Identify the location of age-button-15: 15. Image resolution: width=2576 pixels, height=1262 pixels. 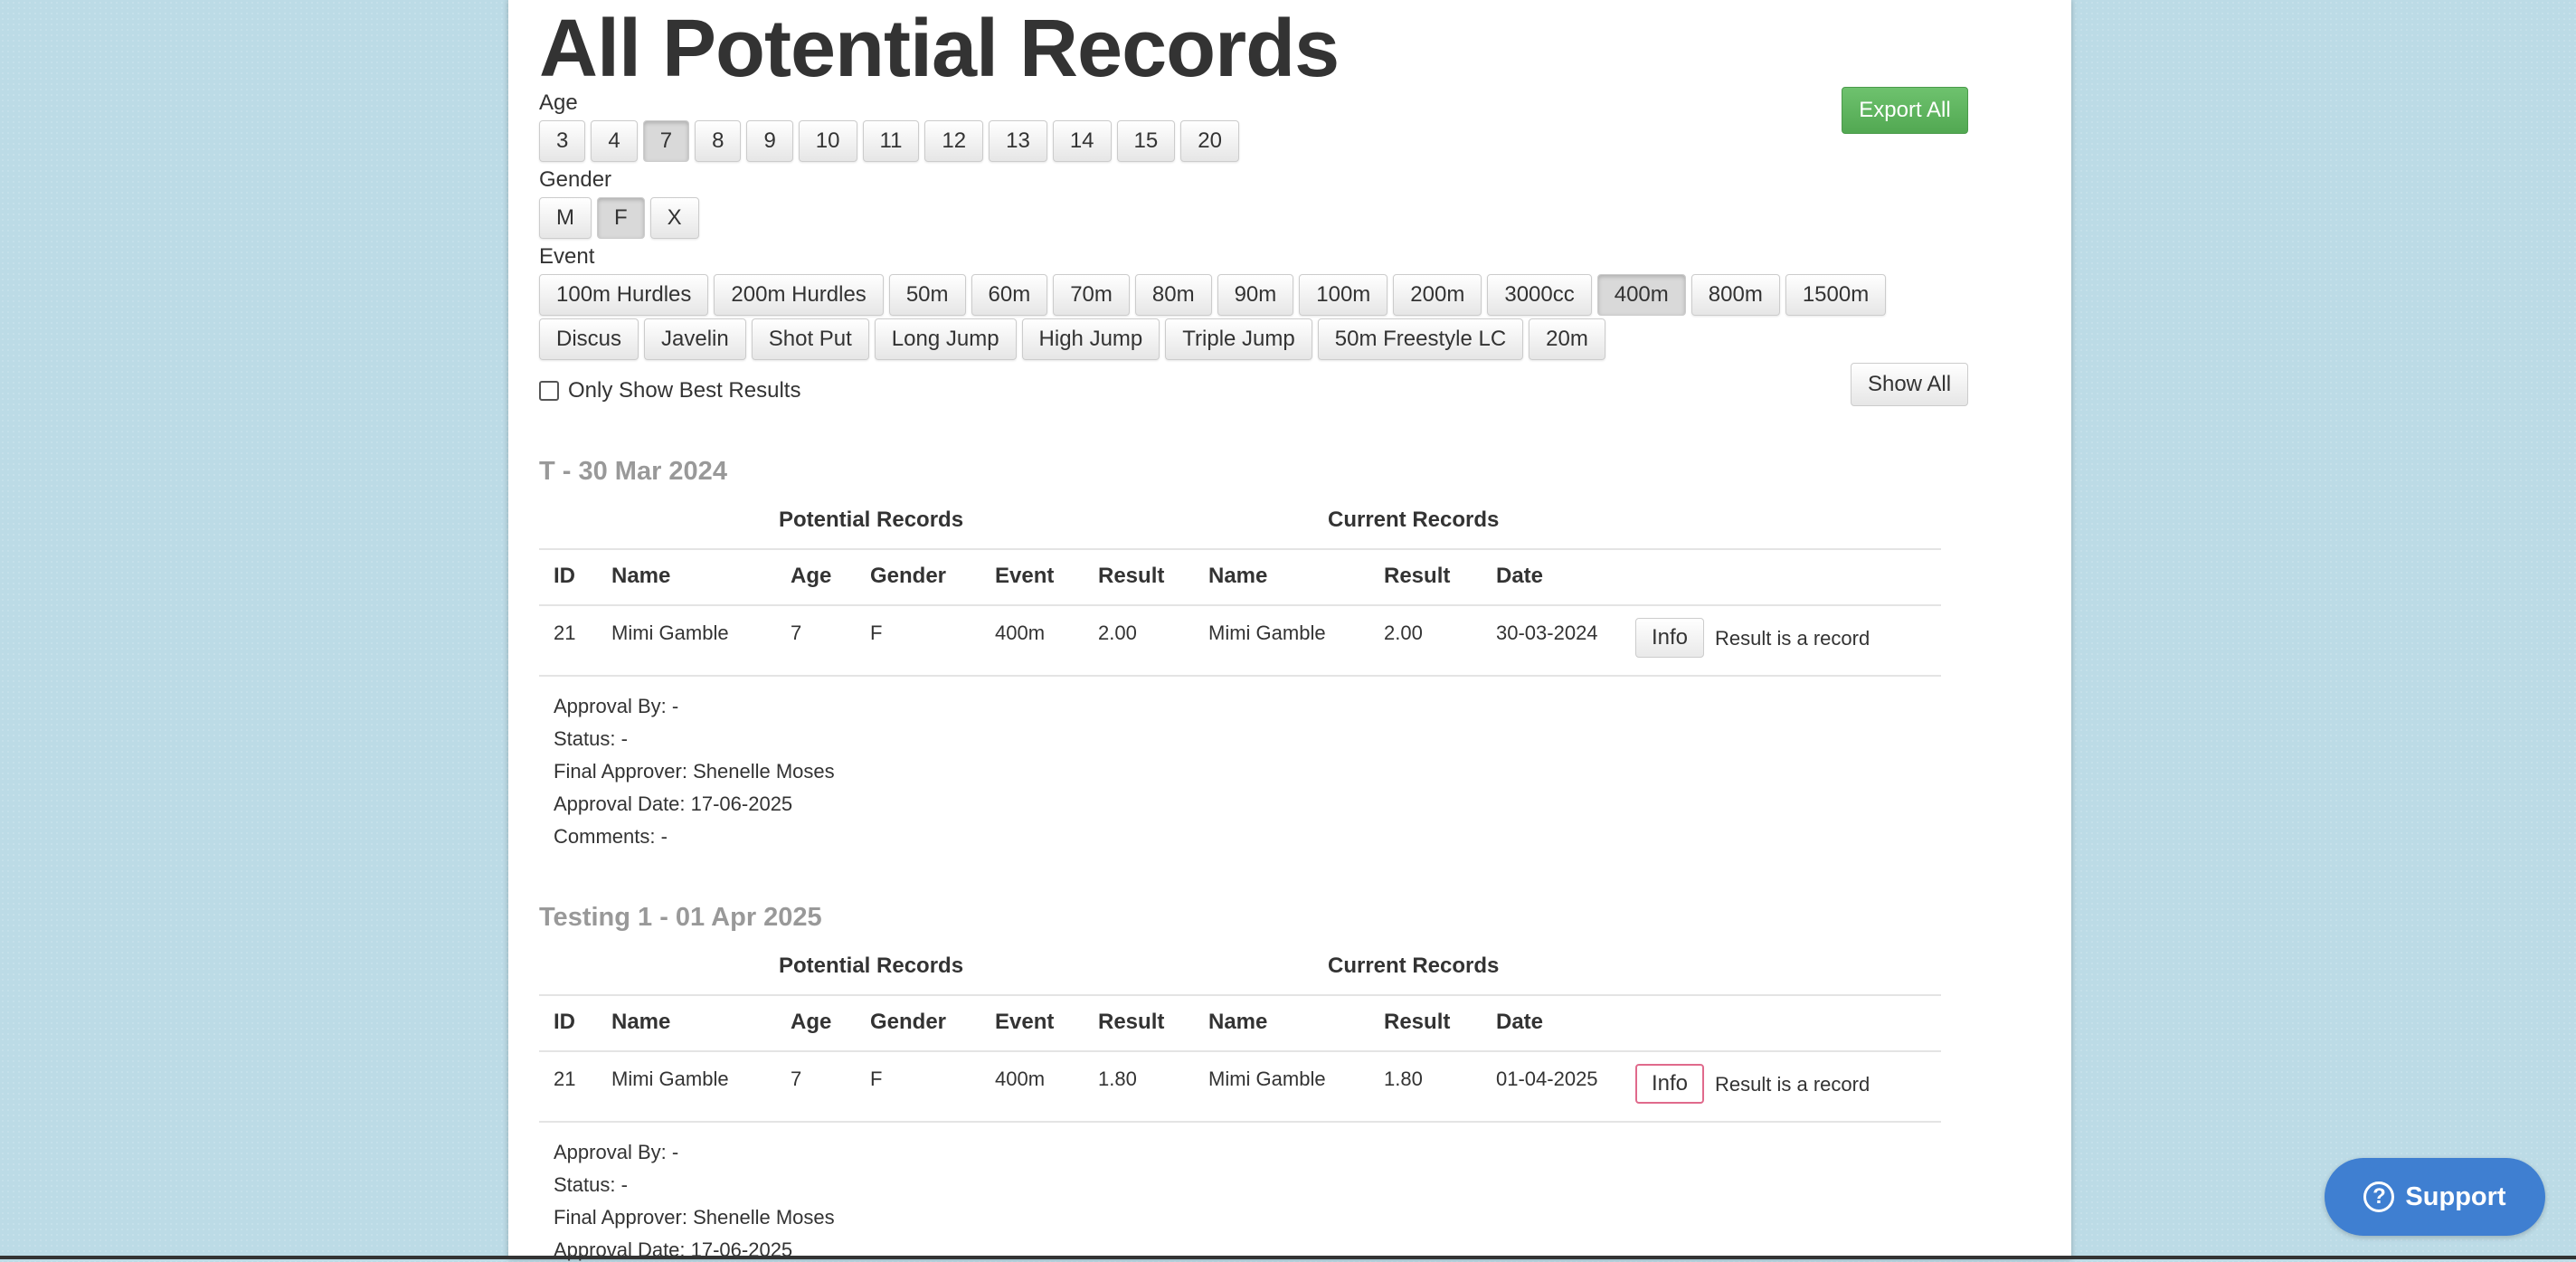
(1146, 141).